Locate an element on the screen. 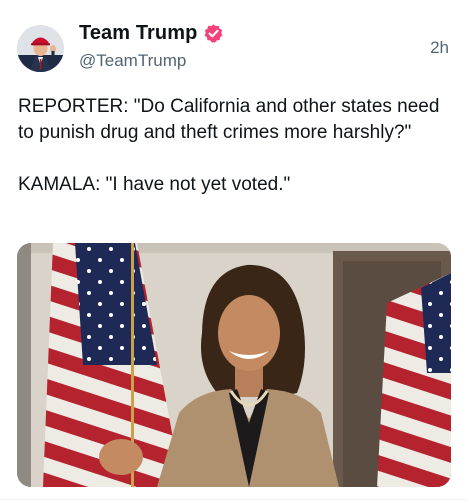 Image resolution: width=467 pixels, height=500 pixels. verified-badge-icon is located at coordinates (214, 33).